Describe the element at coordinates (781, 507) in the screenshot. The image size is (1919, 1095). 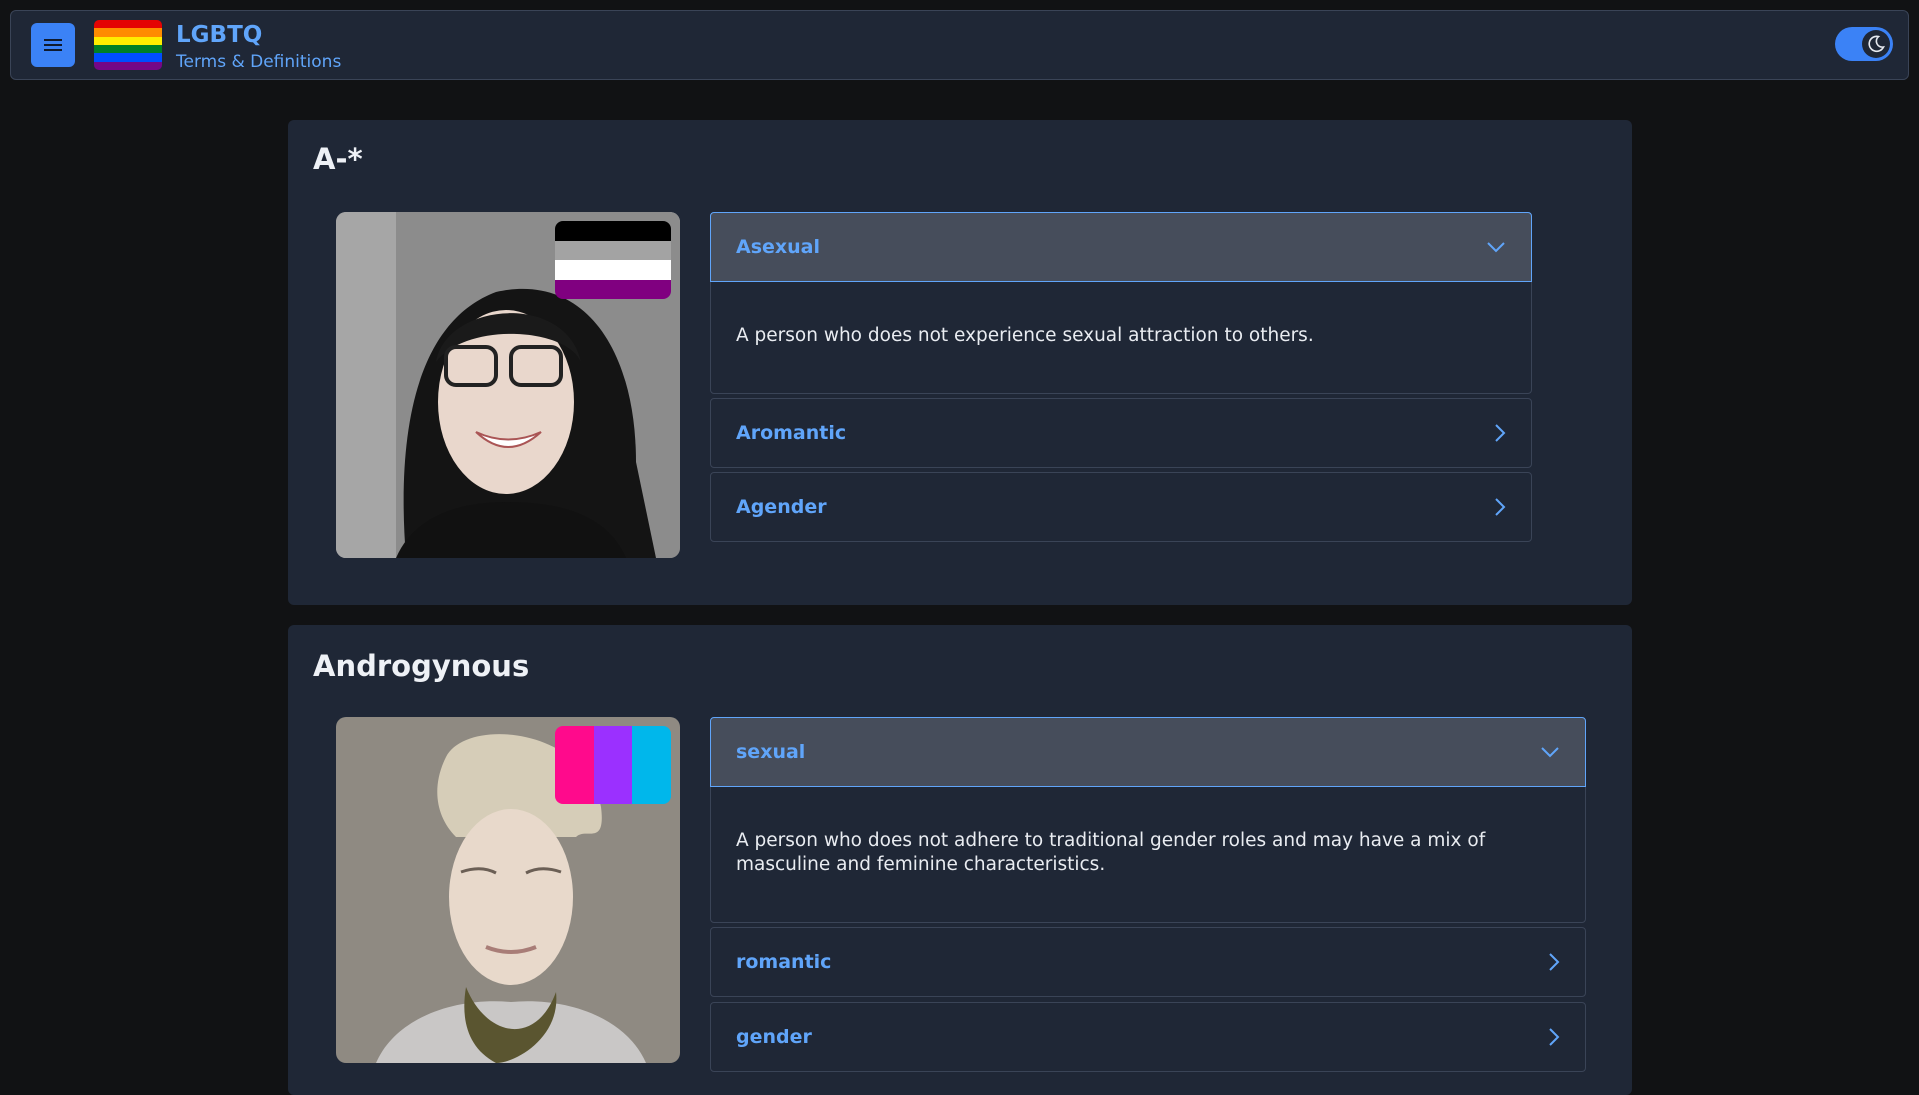
I see `accordion-label: Agender` at that location.